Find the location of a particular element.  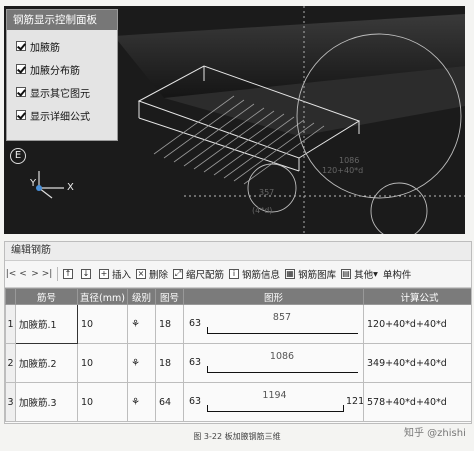

rebar-info-button: i 钢筋信息 is located at coordinates (254, 274).